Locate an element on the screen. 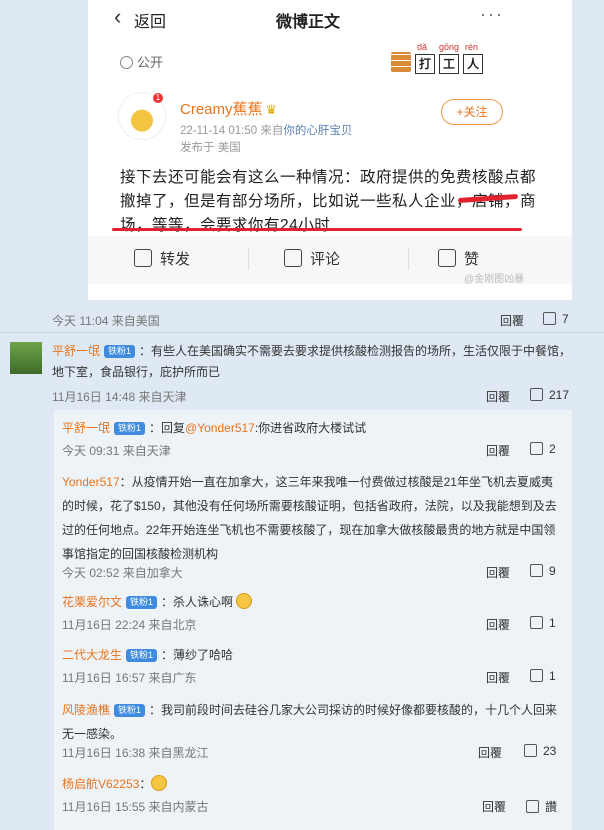  reply: 花栗爱尔文 铁粉1 ：杀人诛心啊 is located at coordinates (312, 602).